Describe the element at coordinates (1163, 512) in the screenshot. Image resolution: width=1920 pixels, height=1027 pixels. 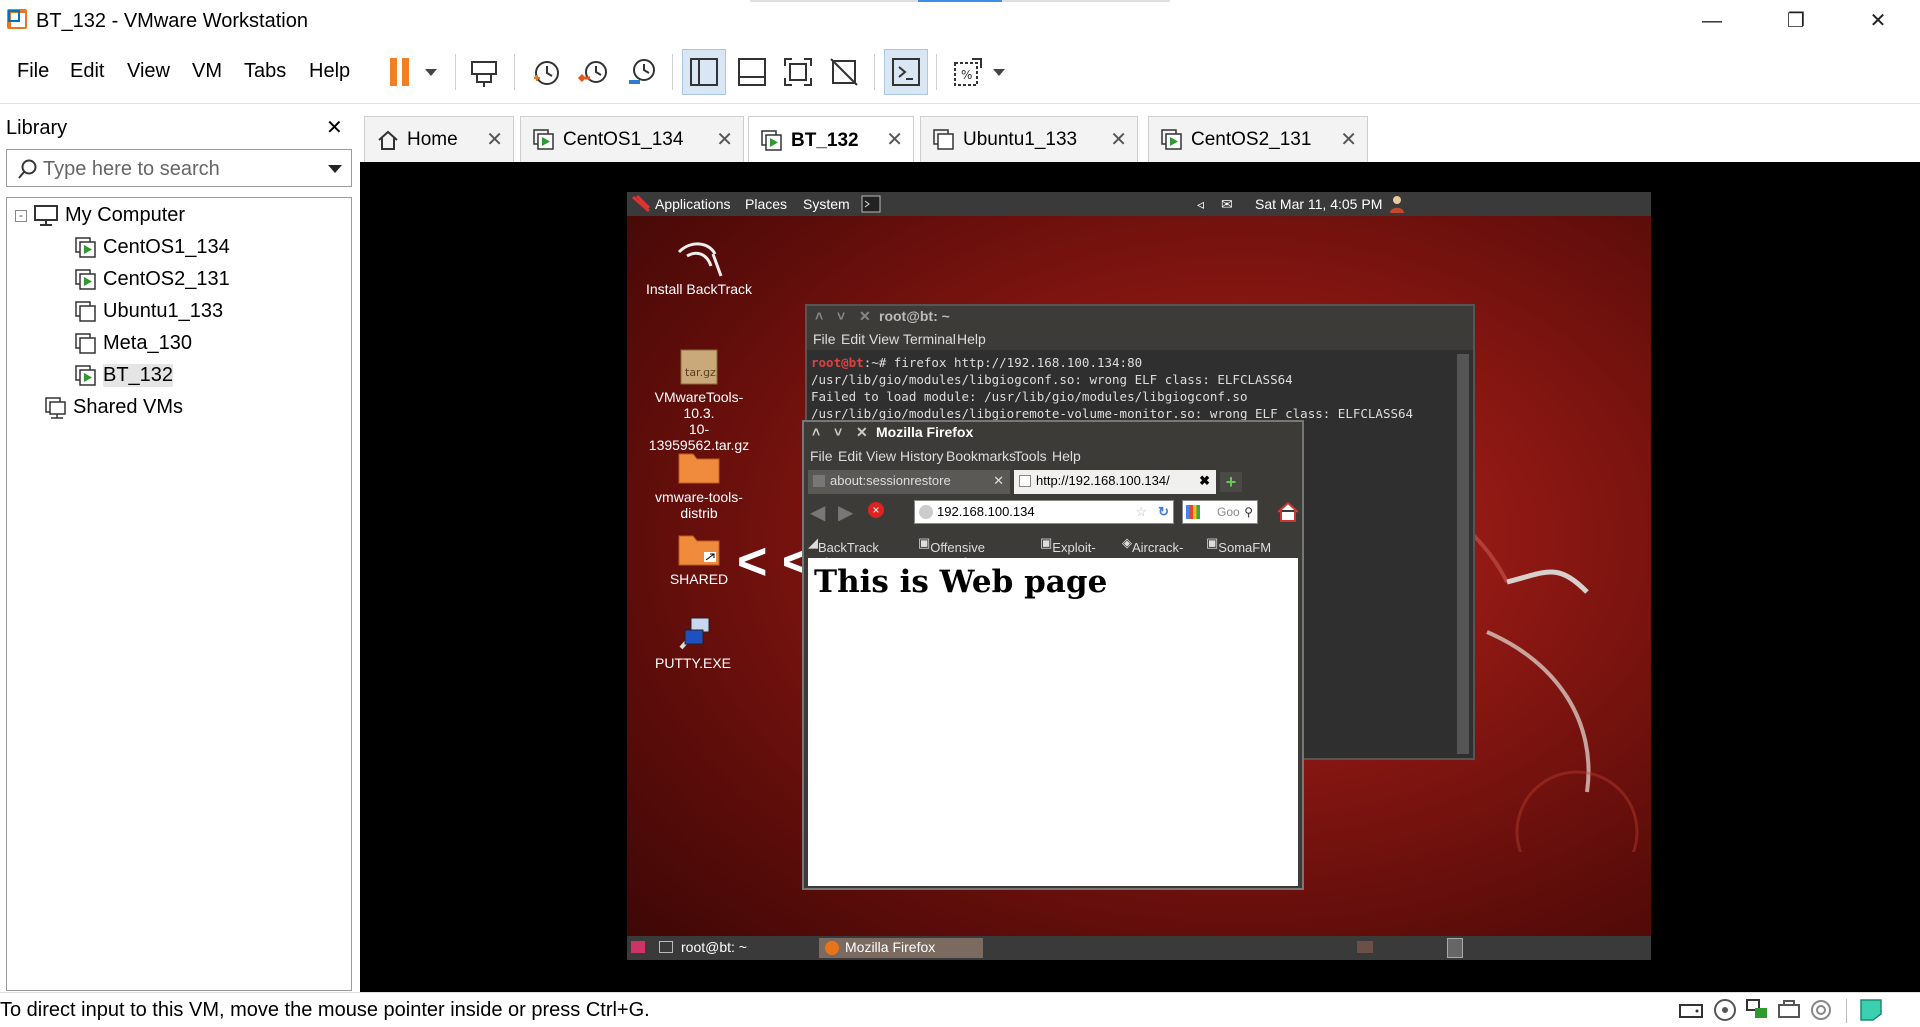
I see `reload-icon: ↻` at that location.